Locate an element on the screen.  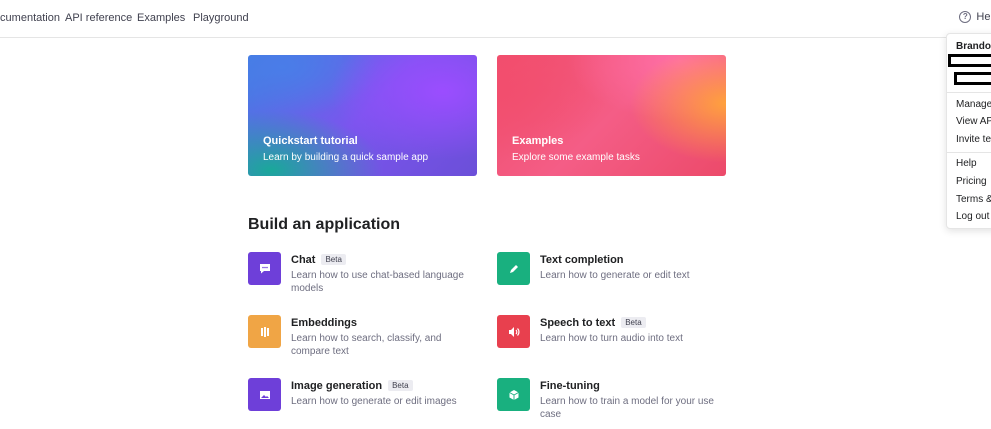
menu-username: Brandon is located at coordinates (973, 46).